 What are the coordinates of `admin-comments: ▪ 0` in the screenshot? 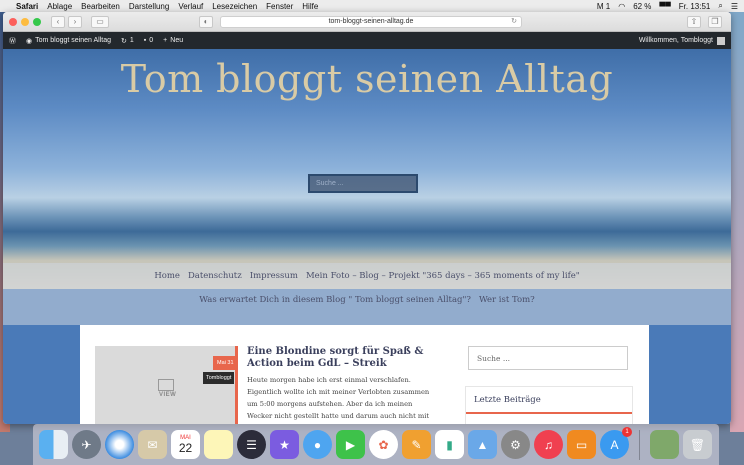 It's located at (148, 40).